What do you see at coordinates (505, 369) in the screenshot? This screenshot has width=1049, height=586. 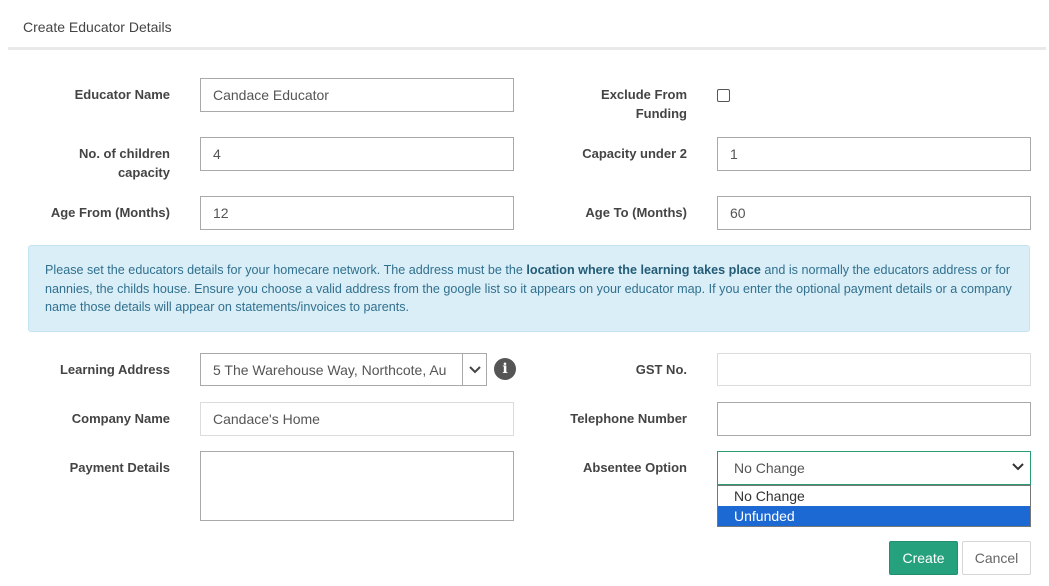 I see `info-icon: i` at bounding box center [505, 369].